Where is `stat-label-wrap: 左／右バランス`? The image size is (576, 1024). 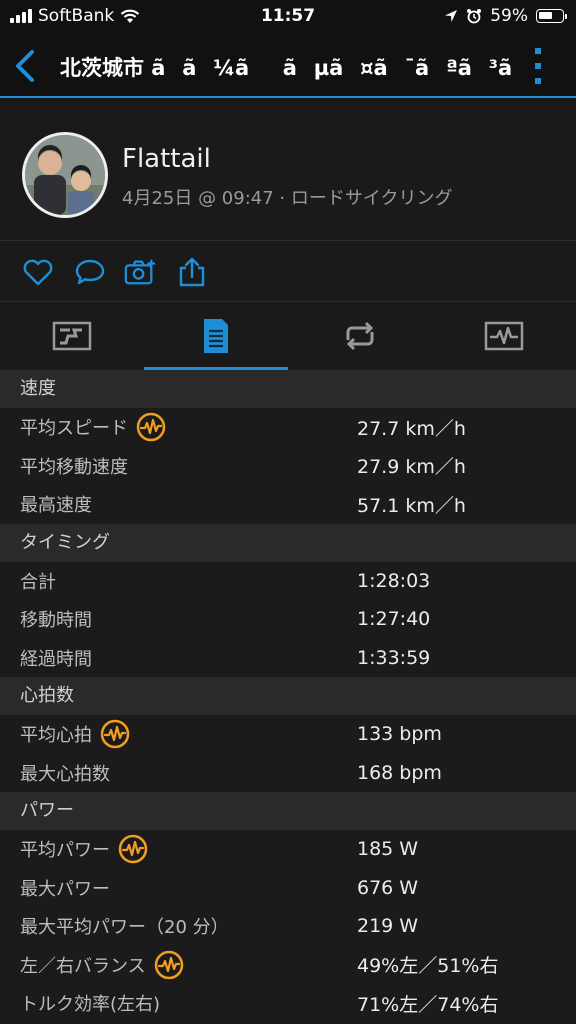
stat-label-wrap: 左／右バランス is located at coordinates (102, 965).